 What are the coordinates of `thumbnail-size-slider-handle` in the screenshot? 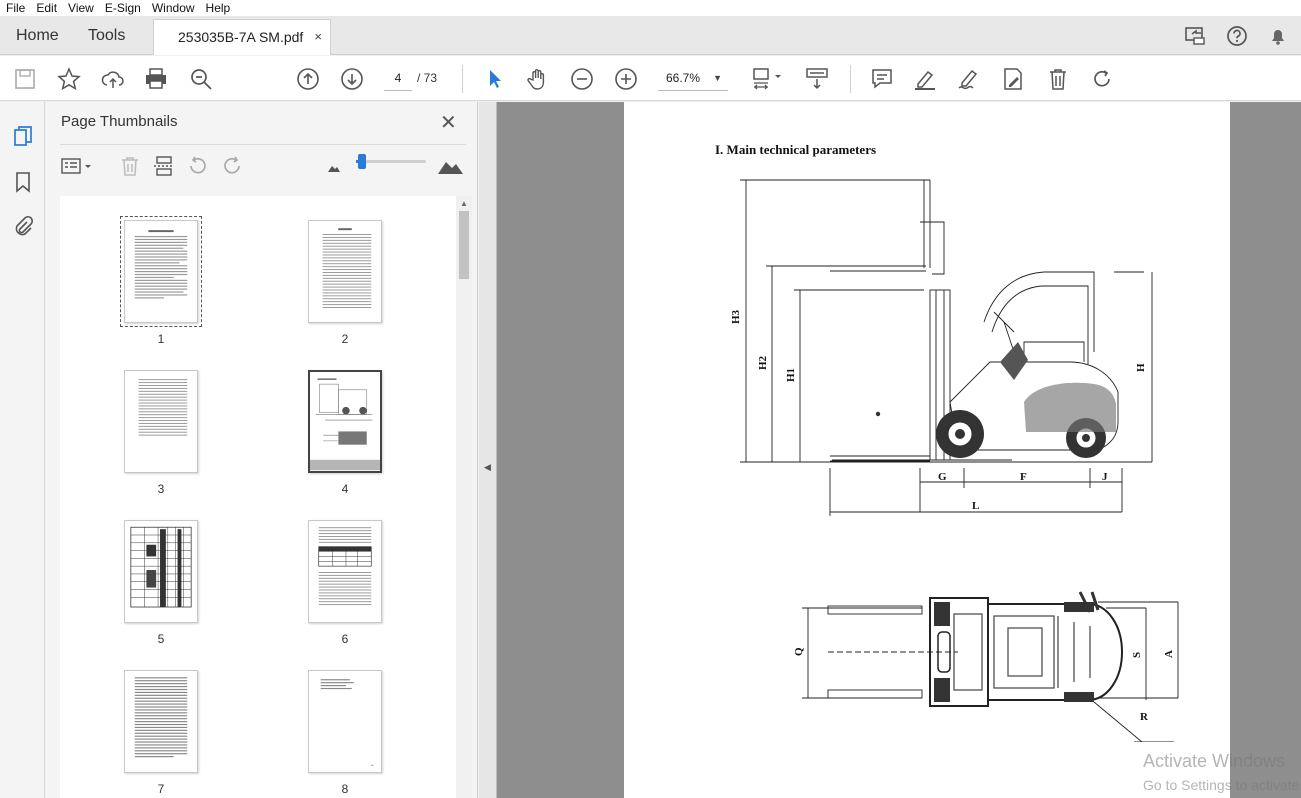 It's located at (362, 161).